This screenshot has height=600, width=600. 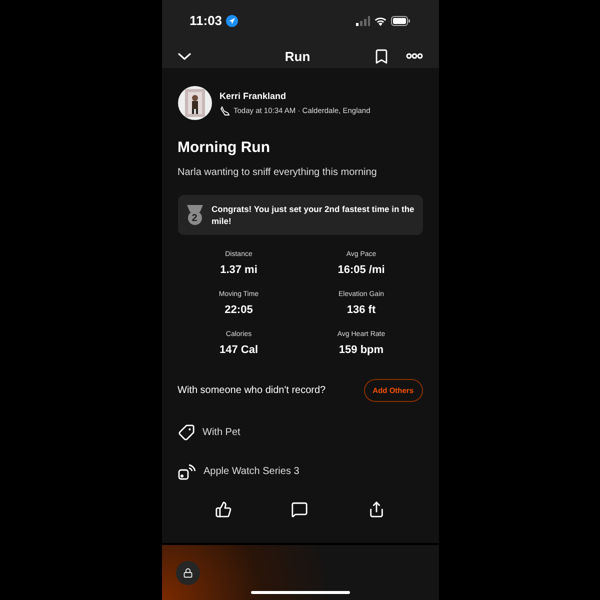 I want to click on share-button, so click(x=376, y=509).